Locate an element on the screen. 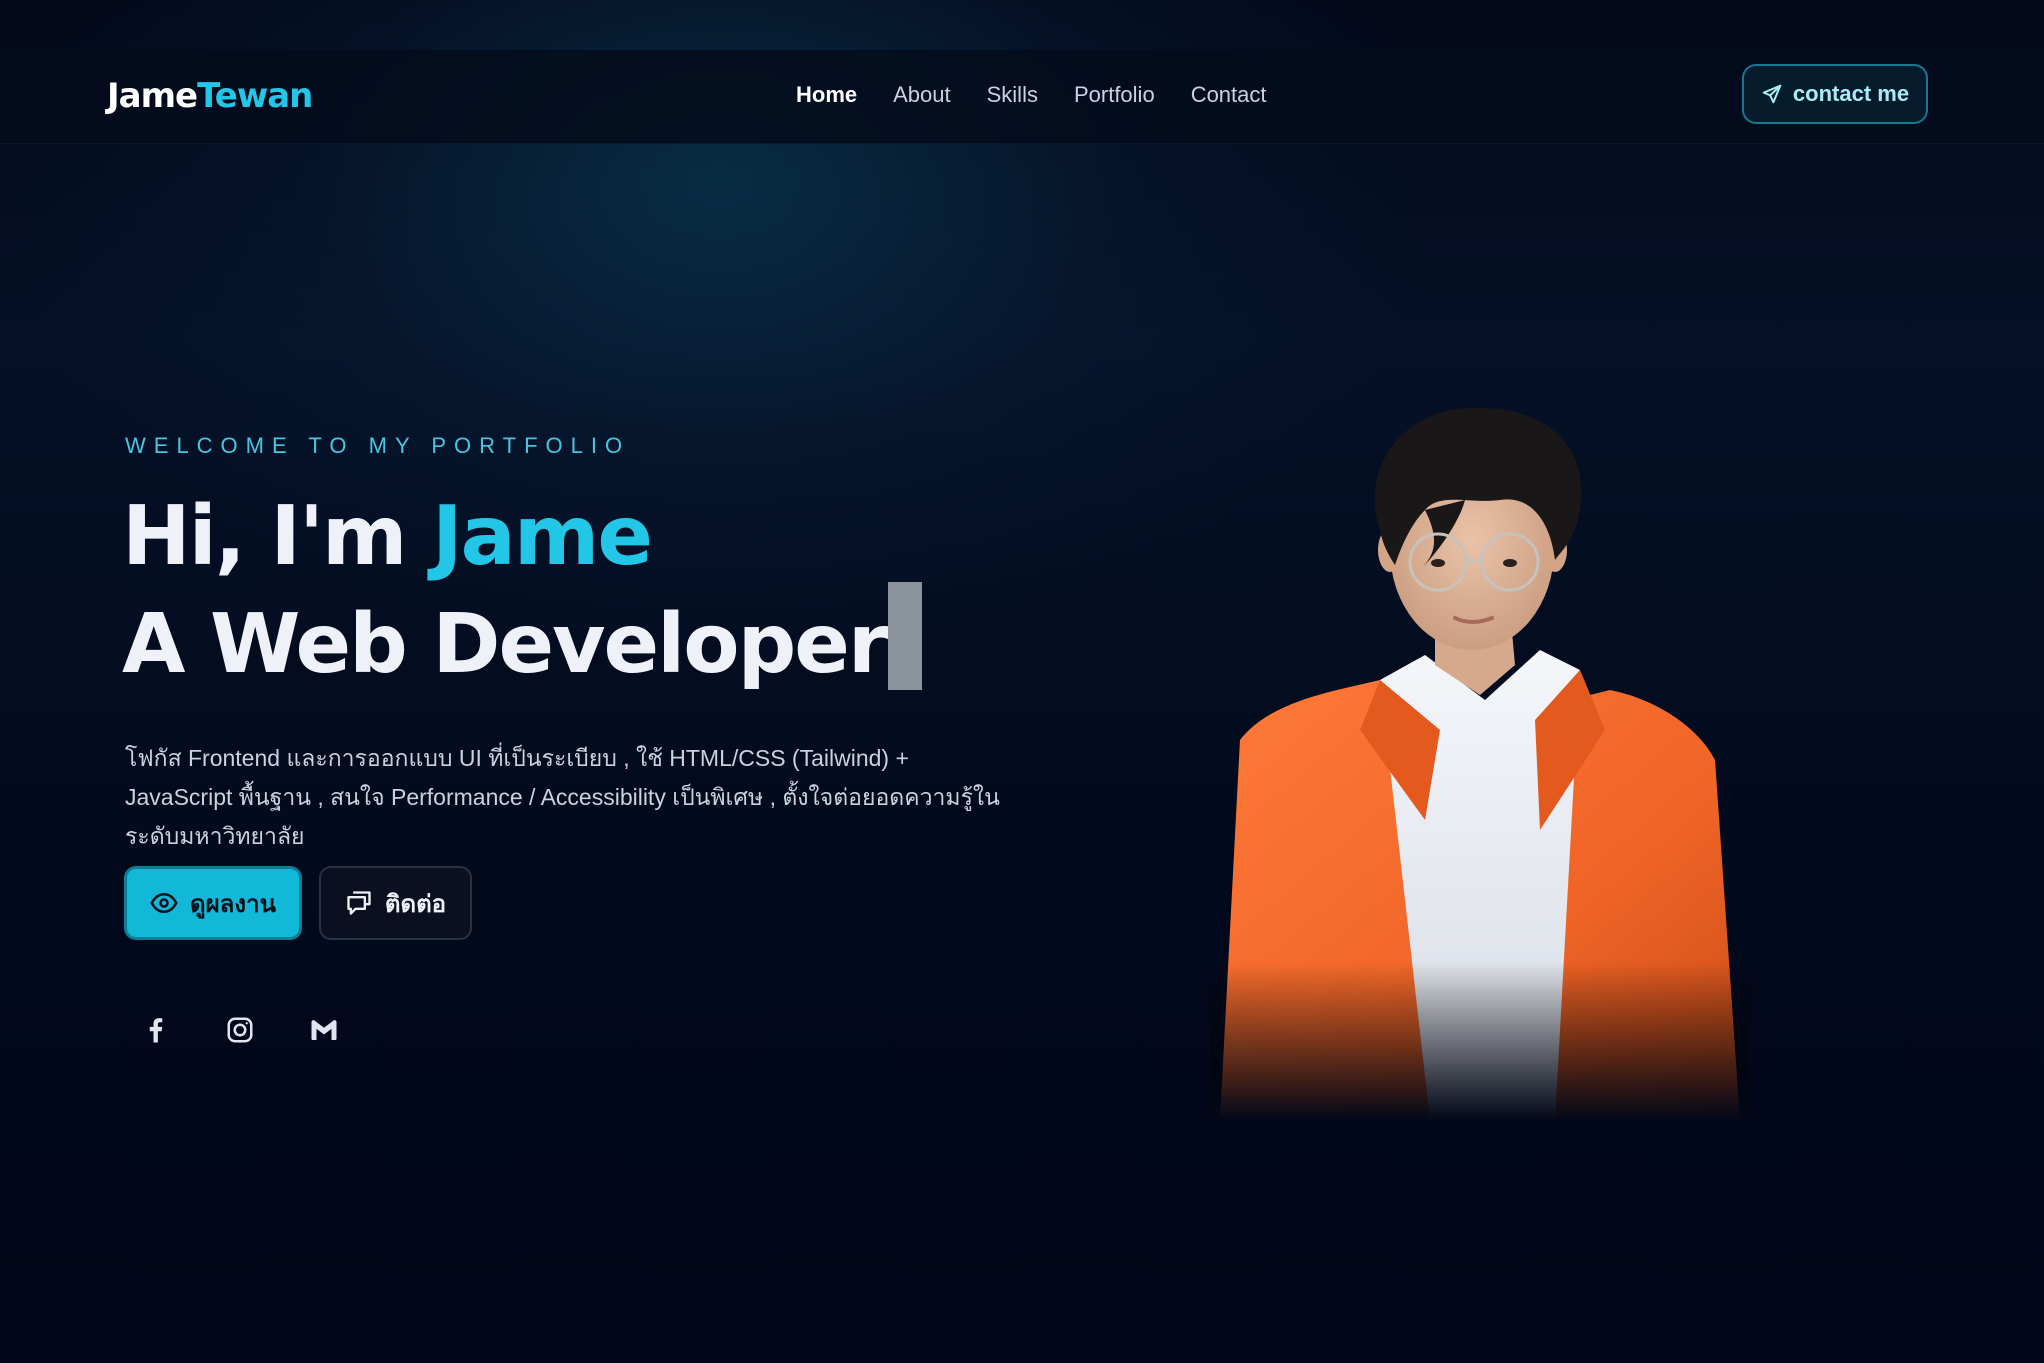 Image resolution: width=2044 pixels, height=1363 pixels. contact-label: ติดต่อ is located at coordinates (415, 904).